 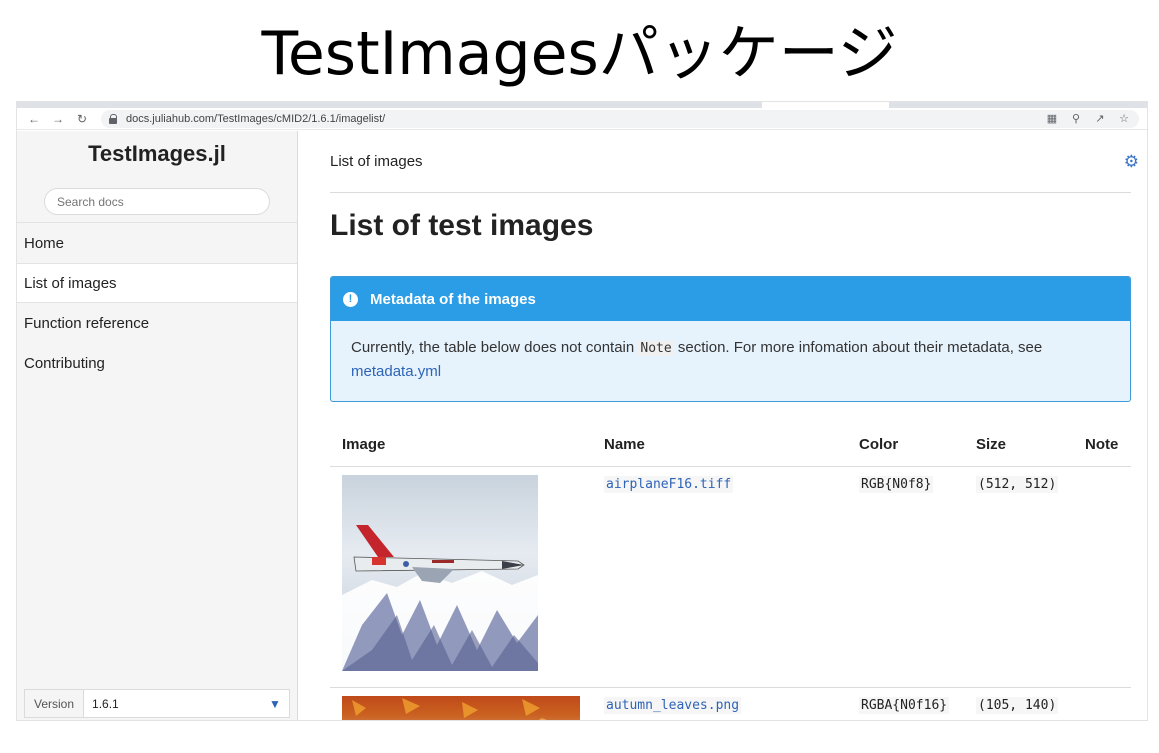 What do you see at coordinates (461, 445) in the screenshot?
I see `column-header-image: Image` at bounding box center [461, 445].